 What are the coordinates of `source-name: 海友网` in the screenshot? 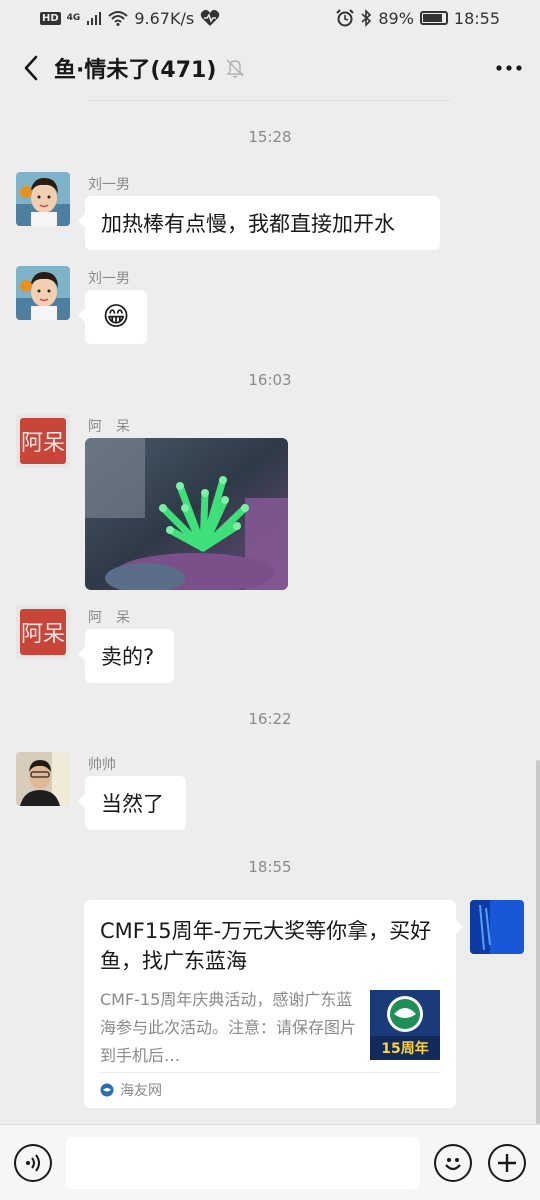 It's located at (141, 1091).